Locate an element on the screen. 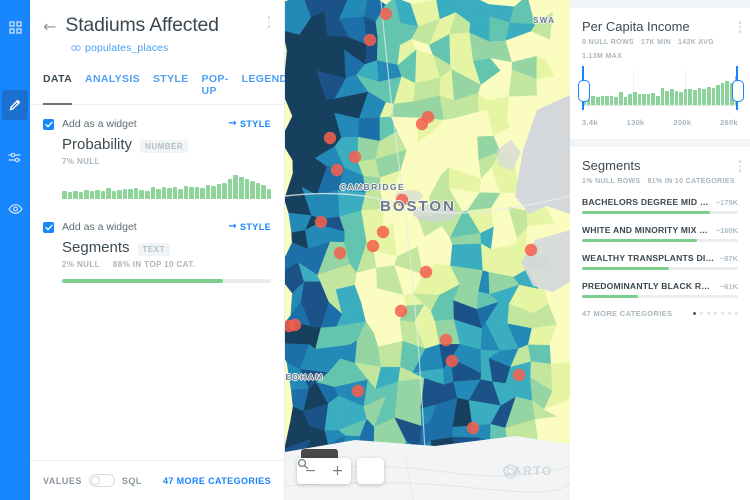 The height and width of the screenshot is (500, 750). rail-item-preview is located at coordinates (15, 209).